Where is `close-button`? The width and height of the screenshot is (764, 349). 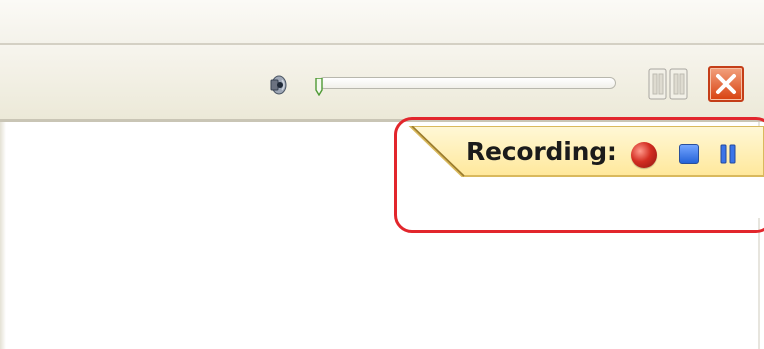
close-button is located at coordinates (726, 84).